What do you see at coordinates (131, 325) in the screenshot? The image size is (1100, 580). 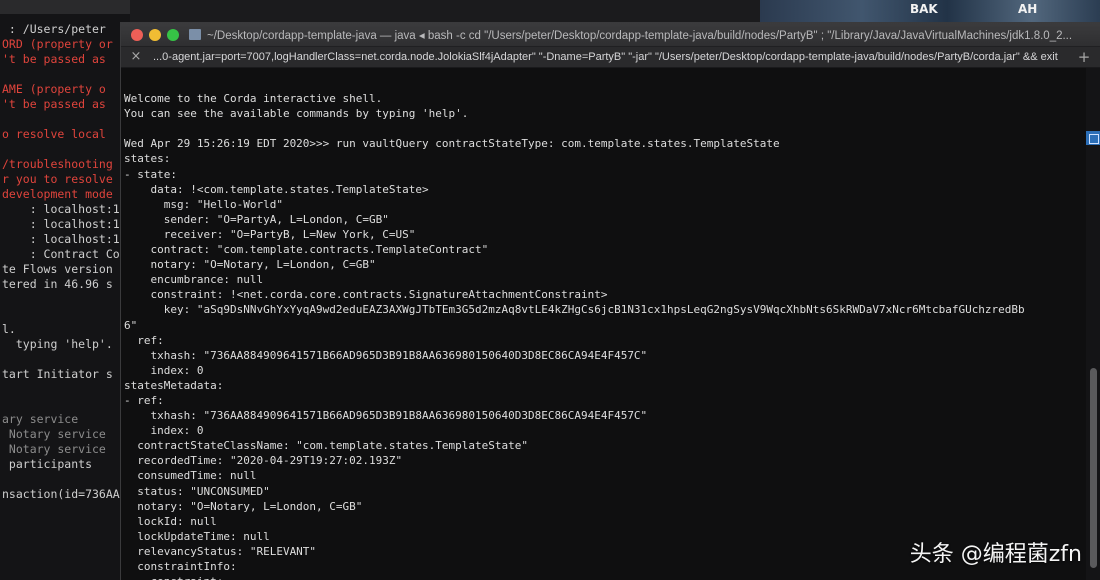 I see `terminal-line: 6"` at bounding box center [131, 325].